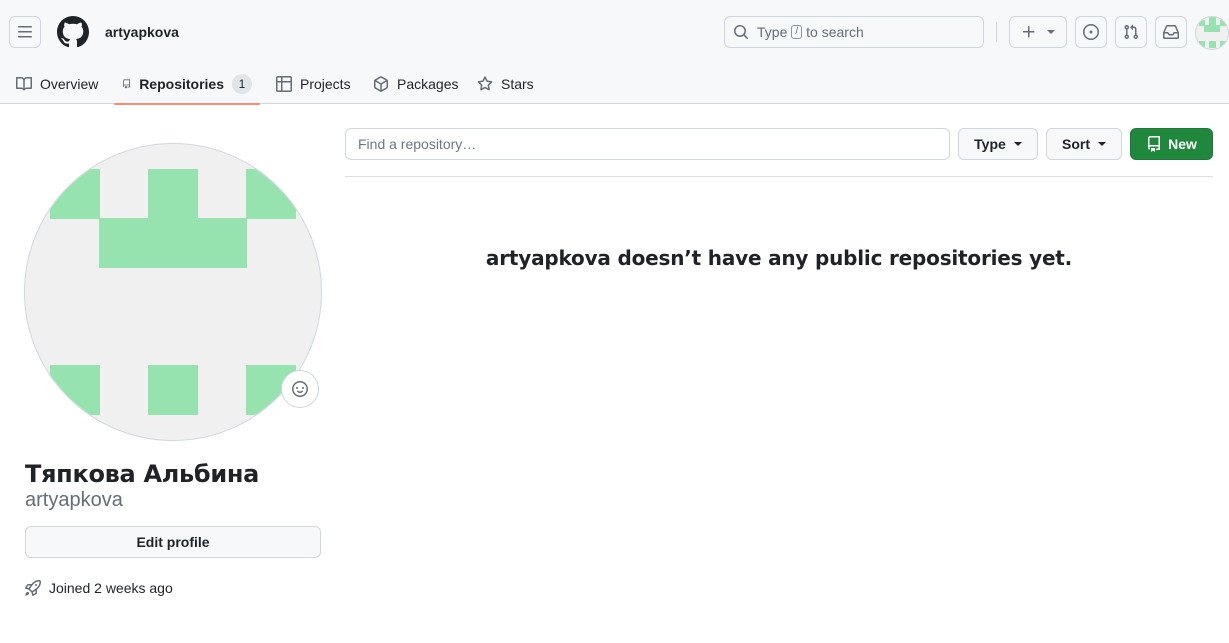 The image size is (1229, 643). I want to click on menu-button, so click(25, 32).